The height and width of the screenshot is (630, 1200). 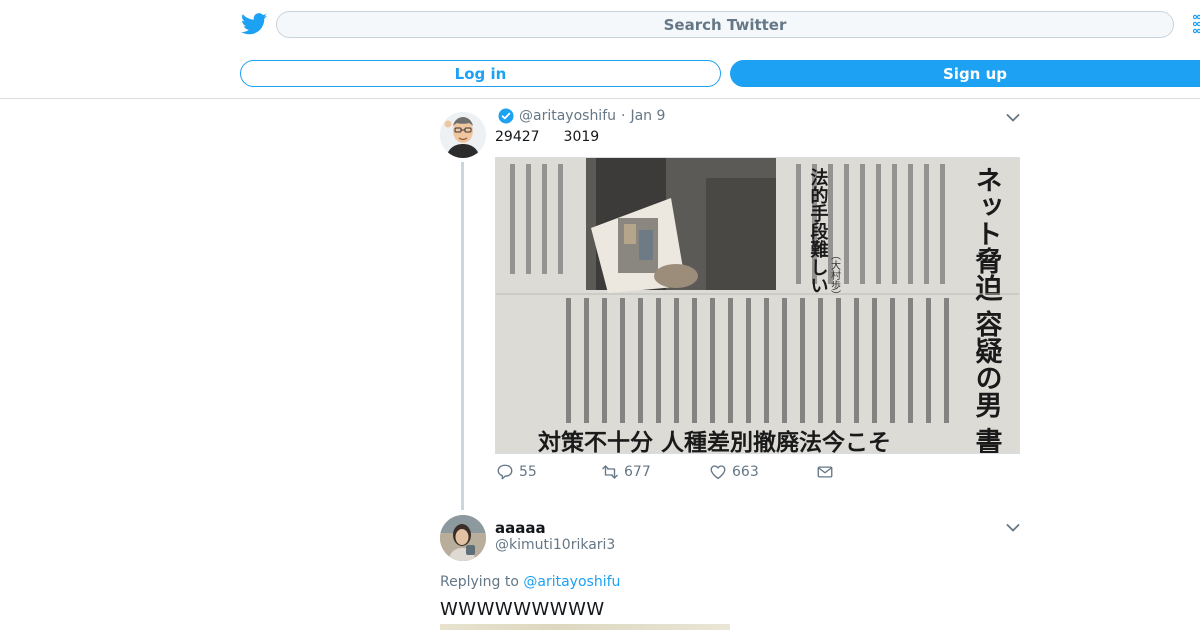 I want to click on like-button: 663, so click(x=734, y=472).